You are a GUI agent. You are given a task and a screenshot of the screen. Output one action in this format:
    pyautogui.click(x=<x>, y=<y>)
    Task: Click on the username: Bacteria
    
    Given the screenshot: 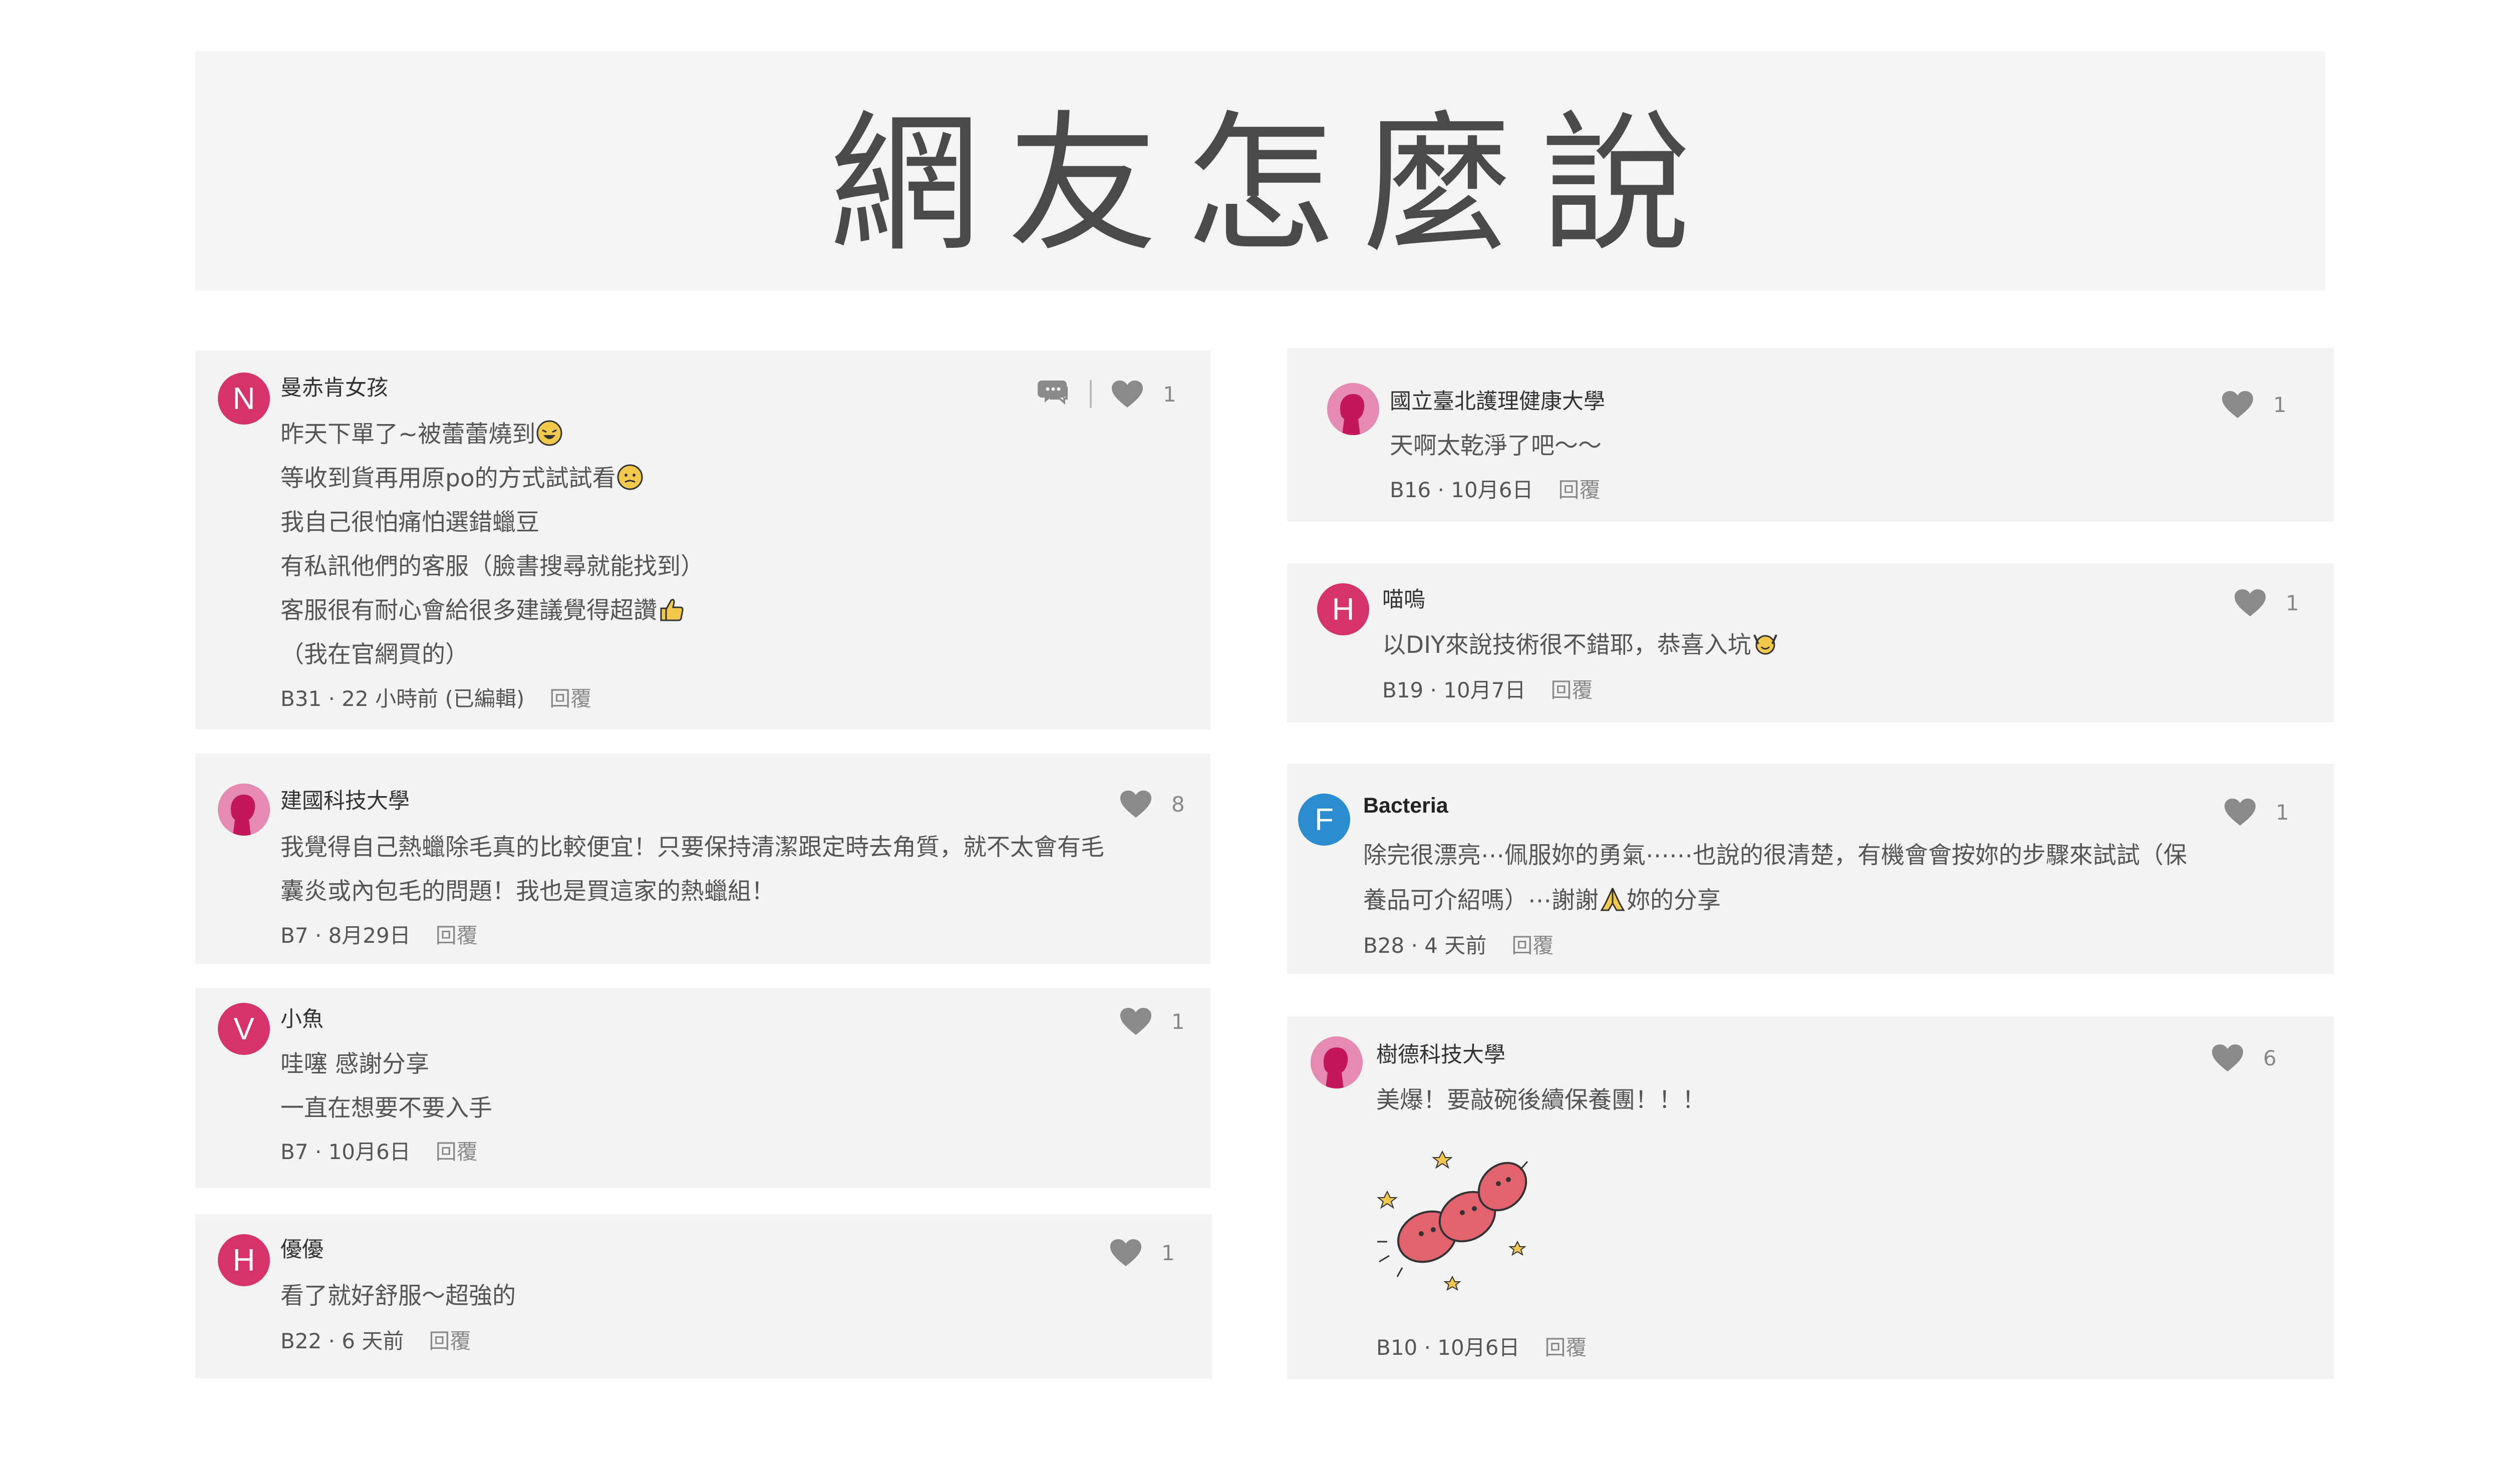 What is the action you would take?
    pyautogui.click(x=1405, y=806)
    